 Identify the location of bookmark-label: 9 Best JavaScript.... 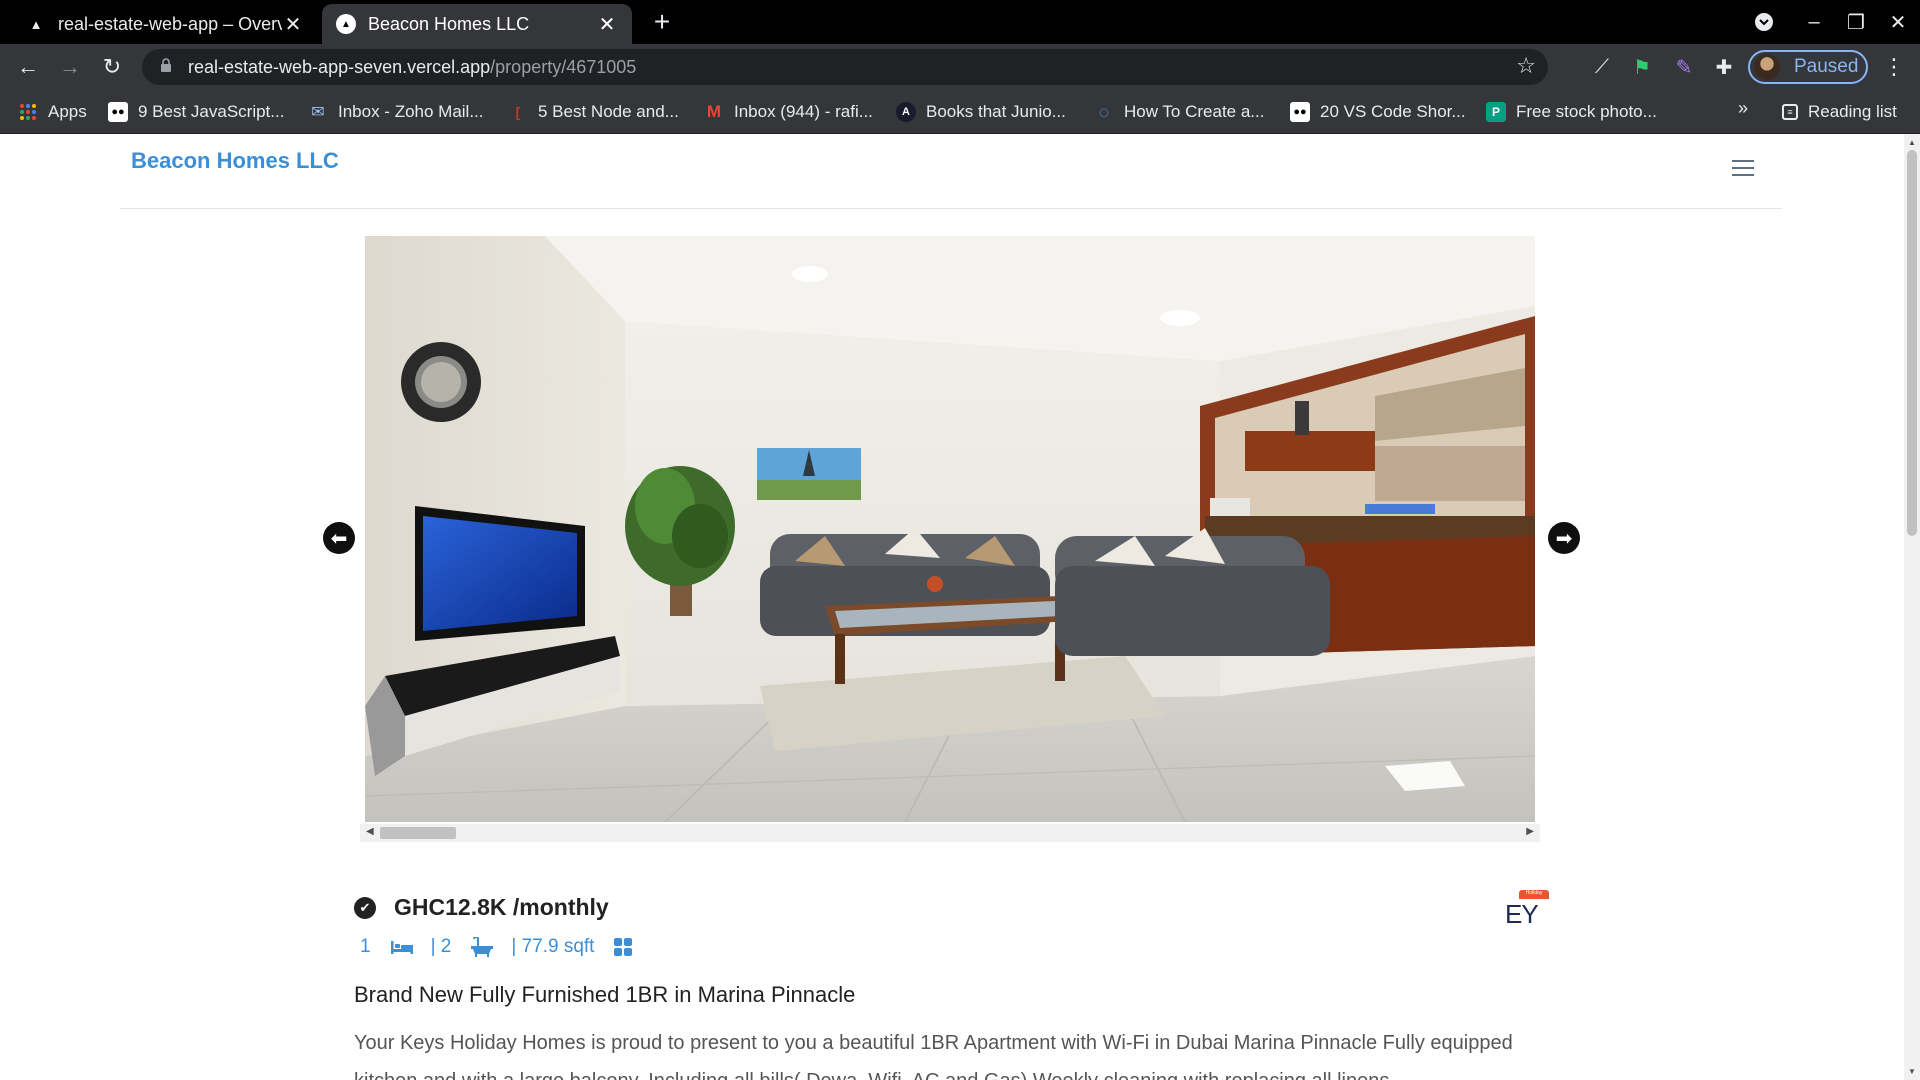
(211, 111).